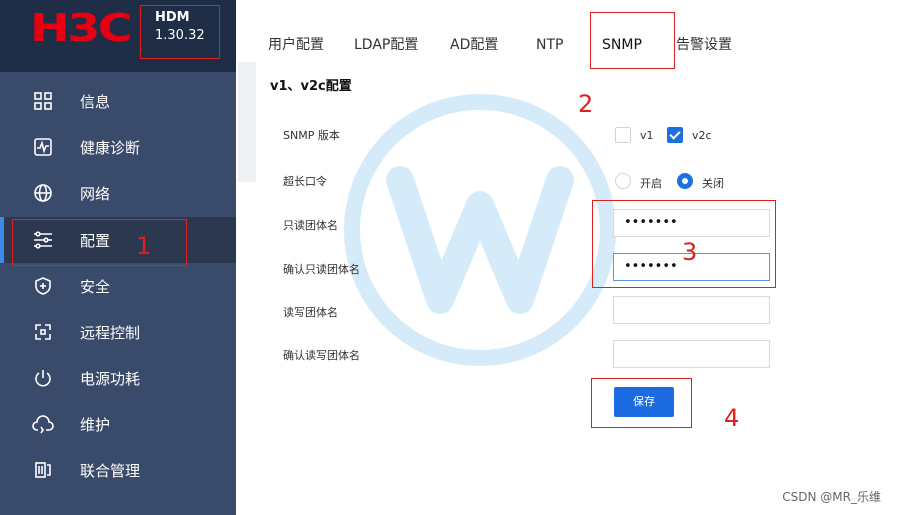  Describe the element at coordinates (180, 32) in the screenshot. I see `annotation-box-version` at that location.